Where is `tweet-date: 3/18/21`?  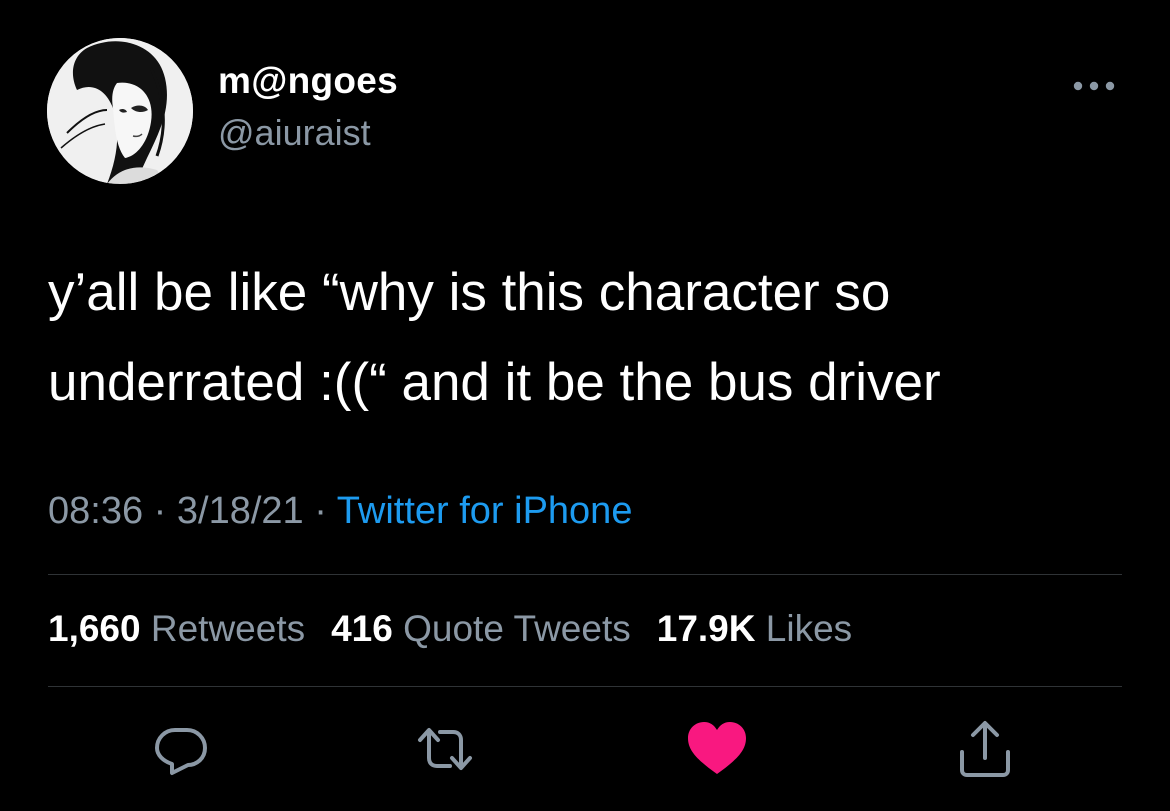
tweet-date: 3/18/21 is located at coordinates (240, 511).